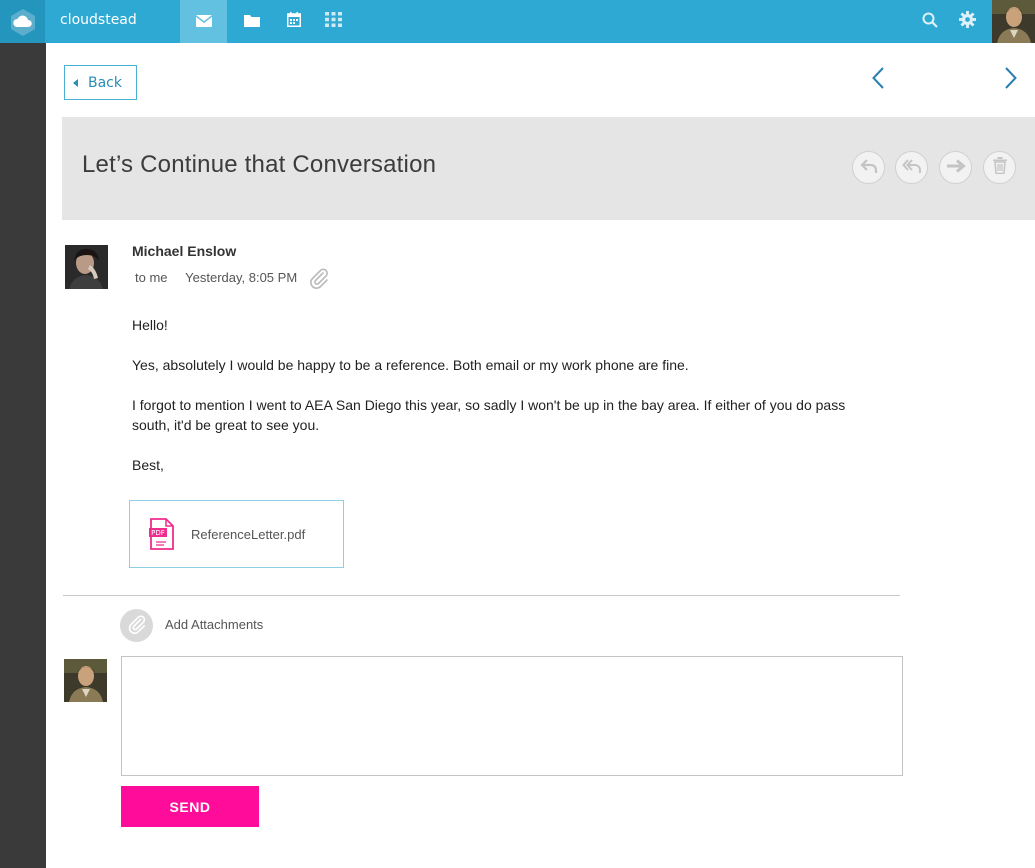  I want to click on add-attachments-button, so click(136, 625).